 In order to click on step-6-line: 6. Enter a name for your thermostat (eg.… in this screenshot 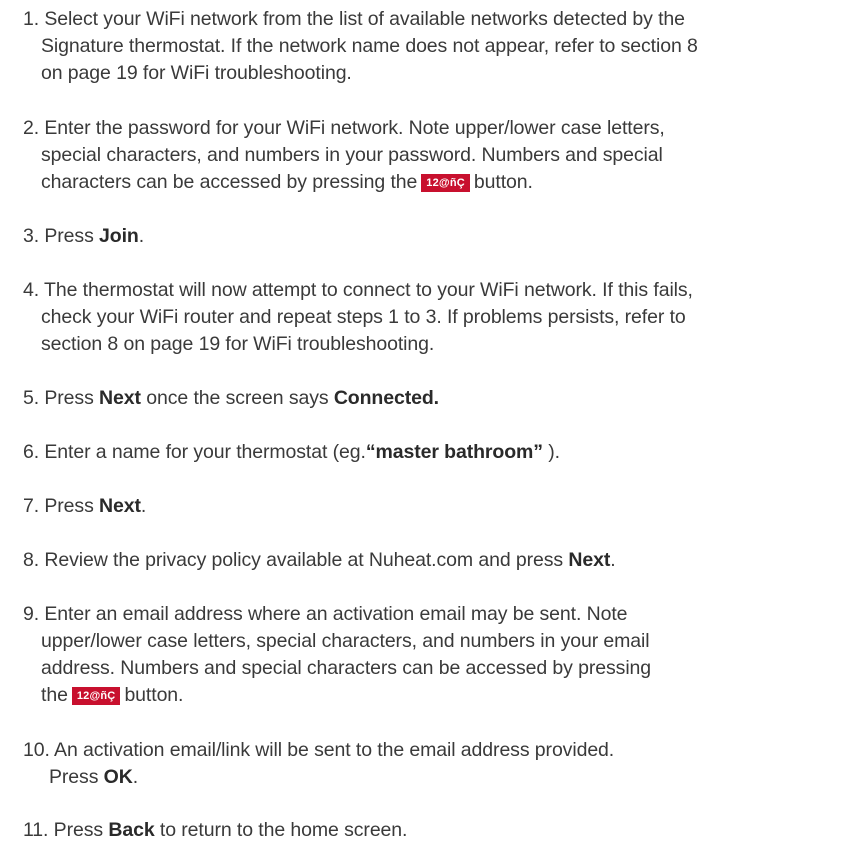, I will do `click(428, 452)`.